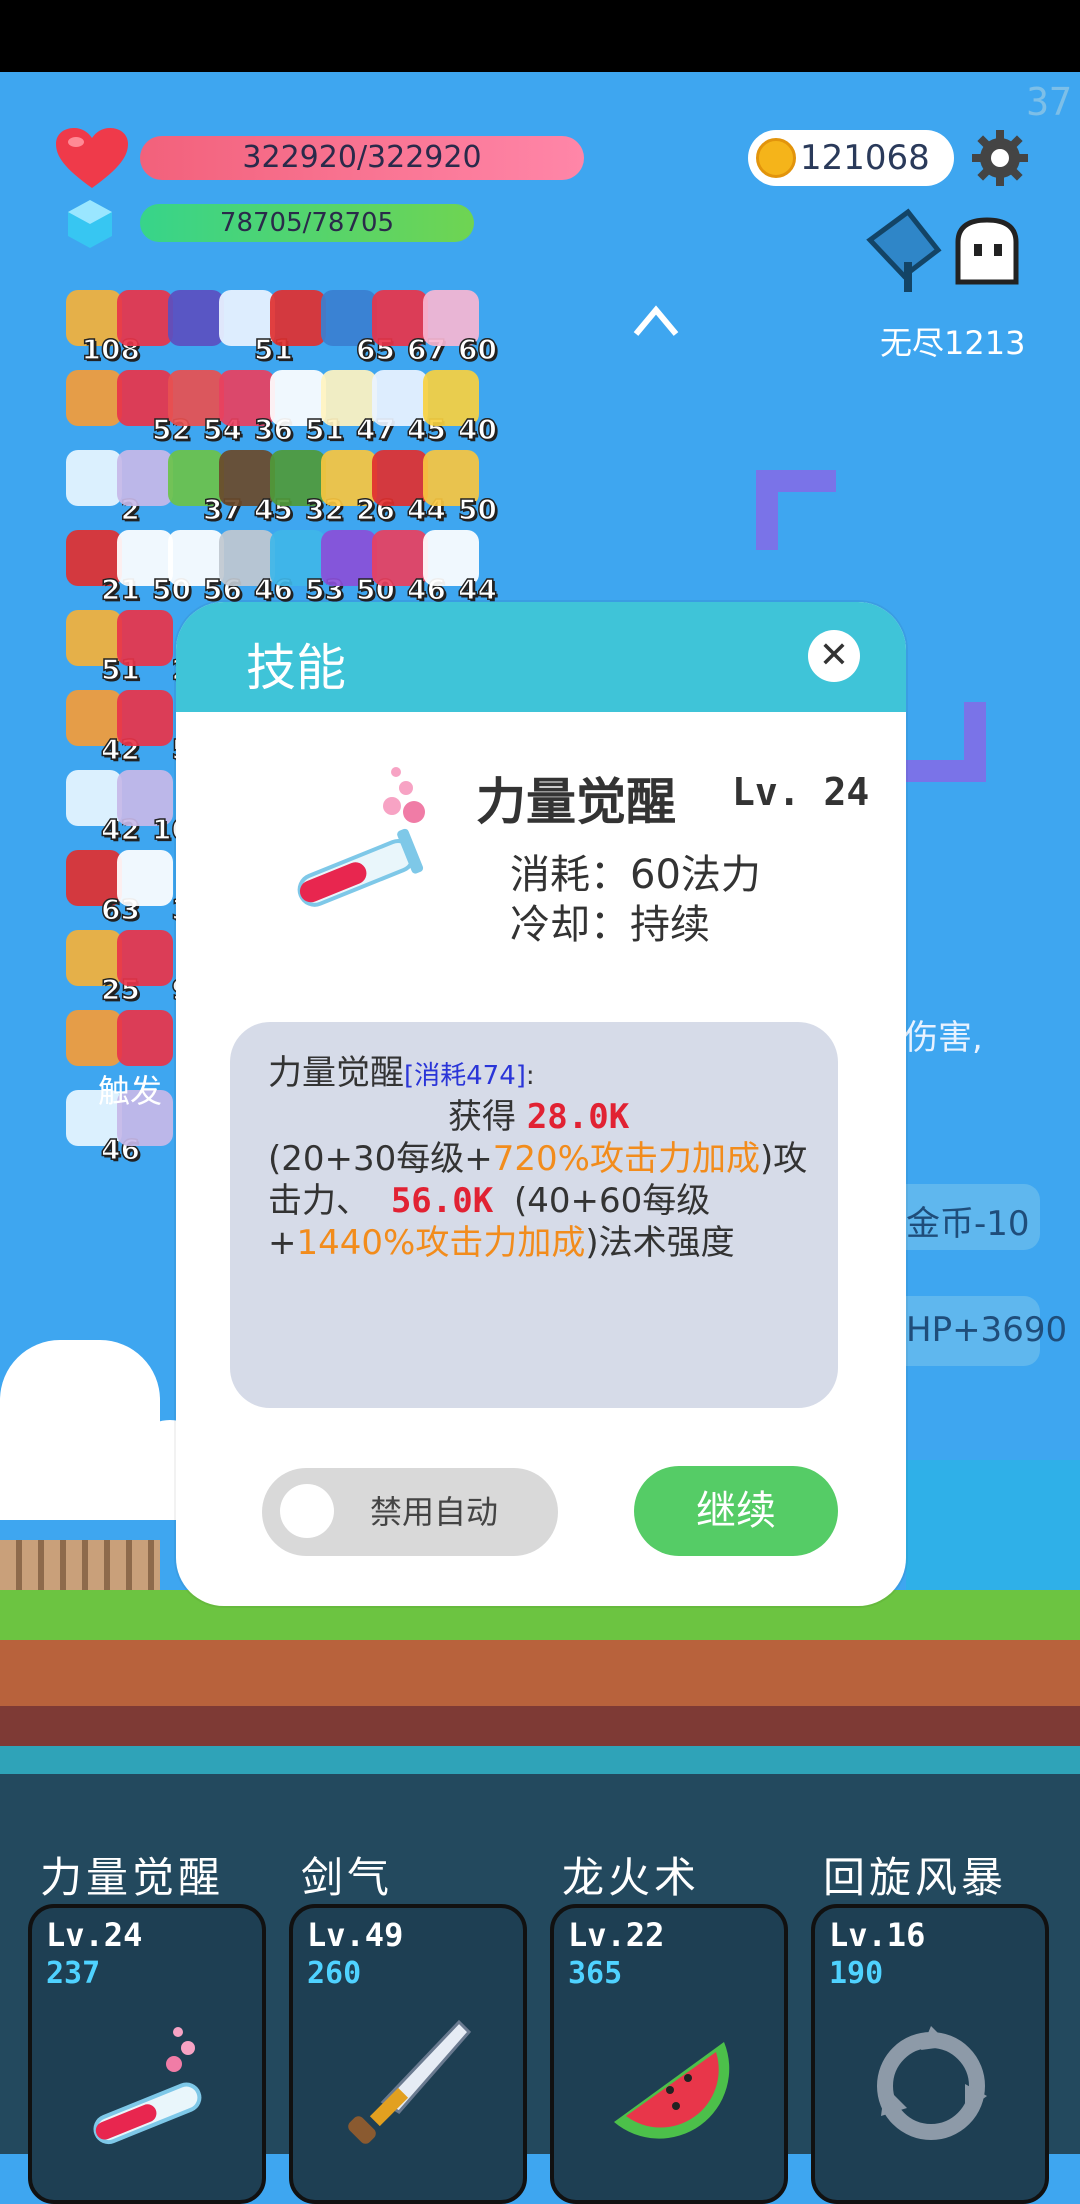 This screenshot has height=2204, width=1080. What do you see at coordinates (626, 1159) in the screenshot?
I see `attack-bonus: 720%攻击力加成` at bounding box center [626, 1159].